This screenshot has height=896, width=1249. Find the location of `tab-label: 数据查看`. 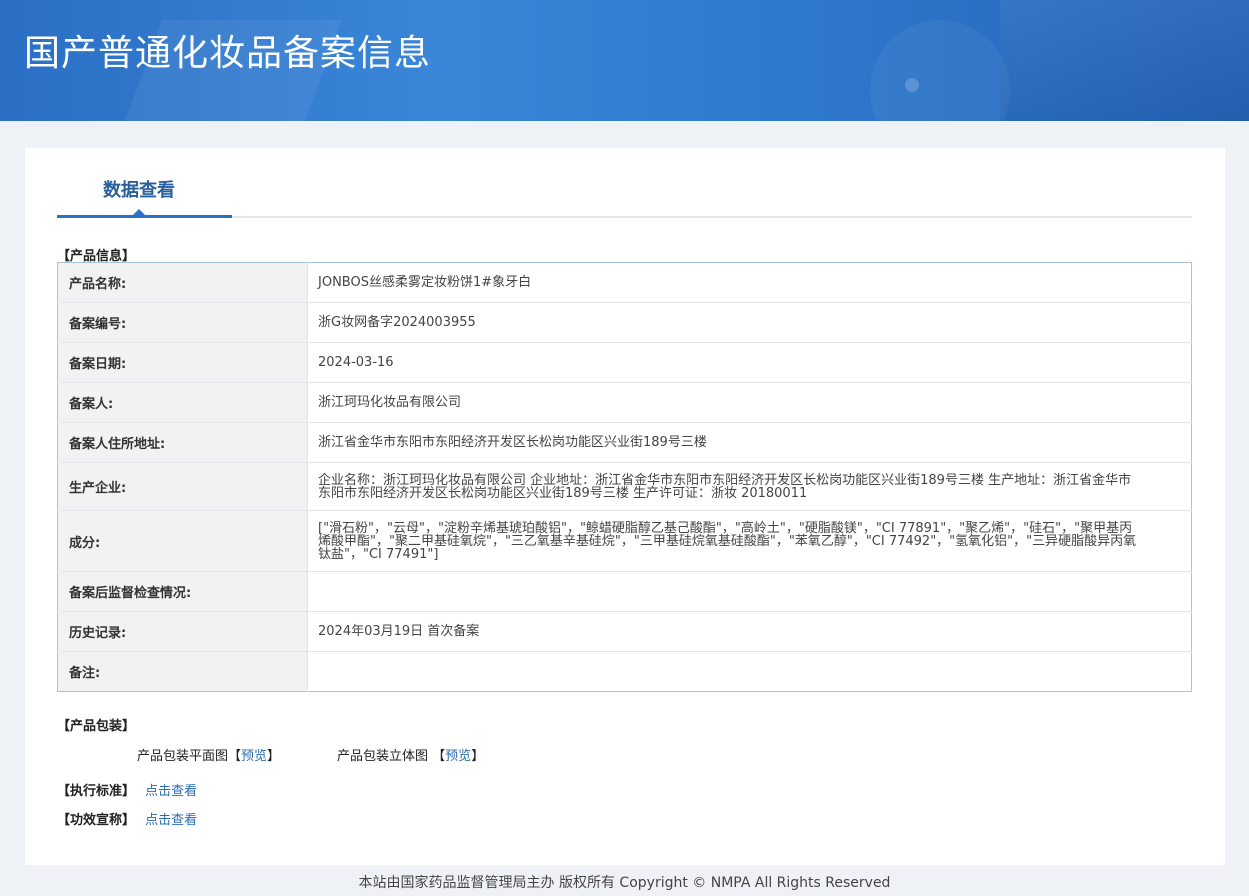

tab-label: 数据查看 is located at coordinates (139, 190).